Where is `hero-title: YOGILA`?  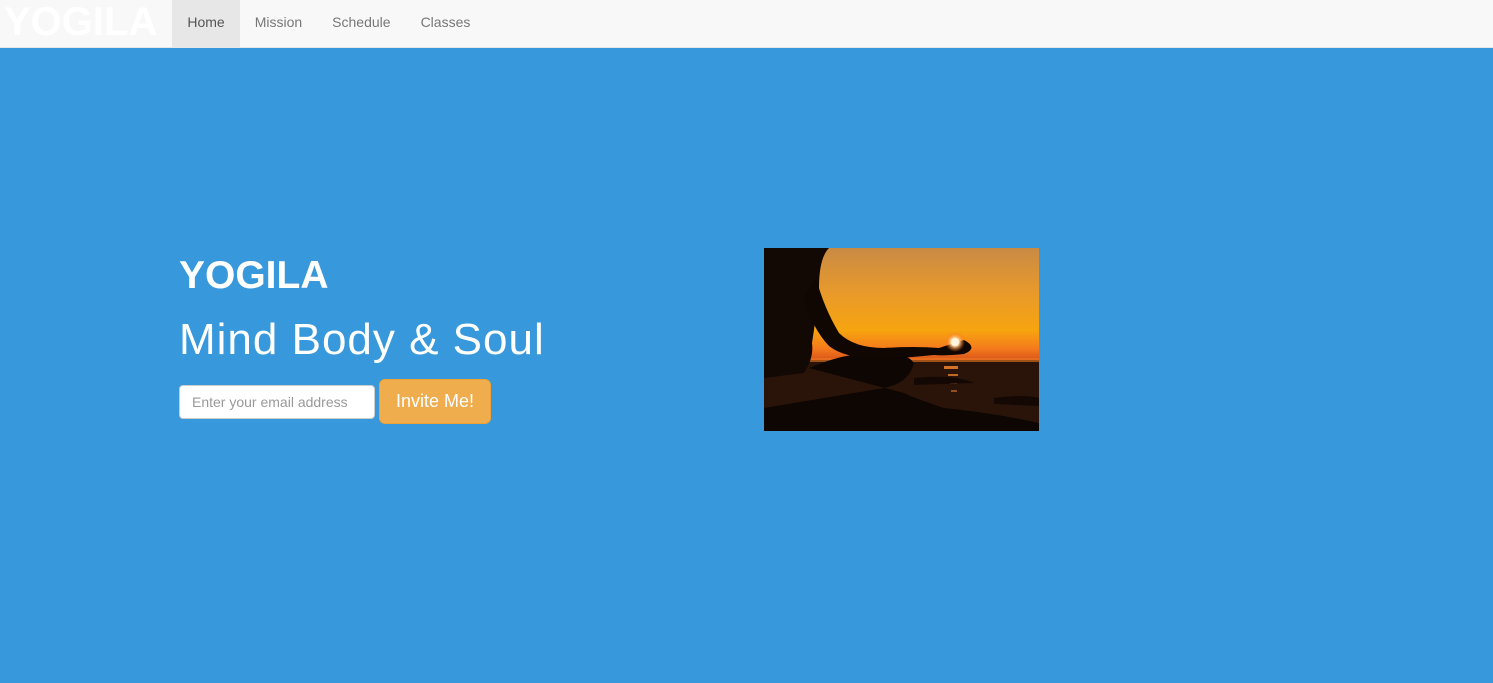 hero-title: YOGILA is located at coordinates (254, 275).